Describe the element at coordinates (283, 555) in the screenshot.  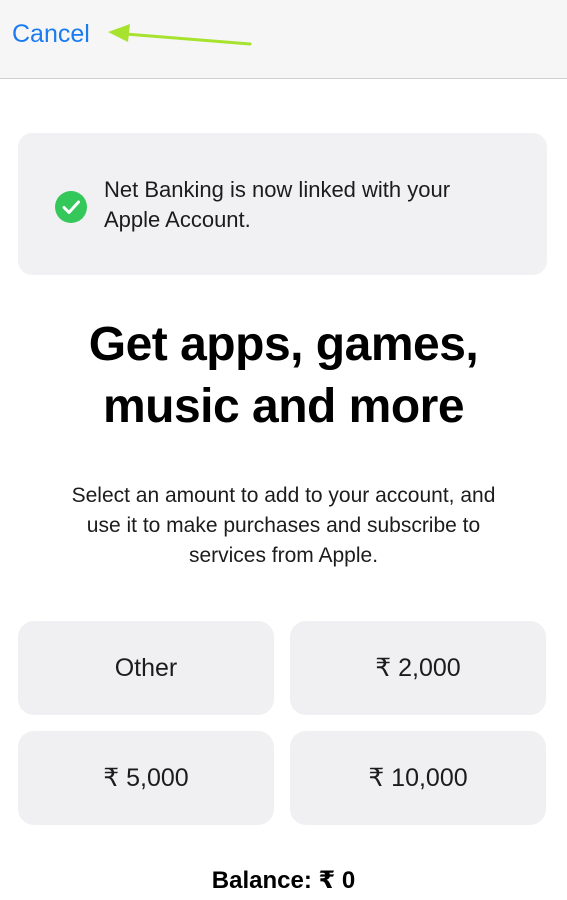
I see `page-description-line: services from Apple.` at that location.